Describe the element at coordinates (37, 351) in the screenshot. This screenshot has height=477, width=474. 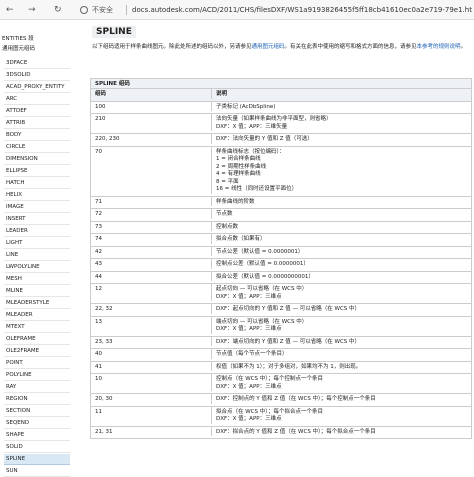
I see `sidebar-item-ole2frame: OLE2FRAME` at that location.